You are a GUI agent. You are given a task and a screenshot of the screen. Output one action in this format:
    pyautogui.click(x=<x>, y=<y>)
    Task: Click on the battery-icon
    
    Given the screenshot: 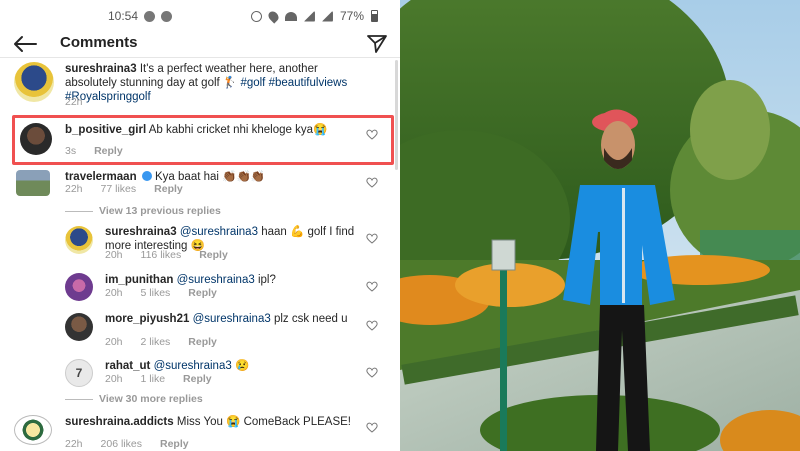 What is the action you would take?
    pyautogui.click(x=374, y=16)
    